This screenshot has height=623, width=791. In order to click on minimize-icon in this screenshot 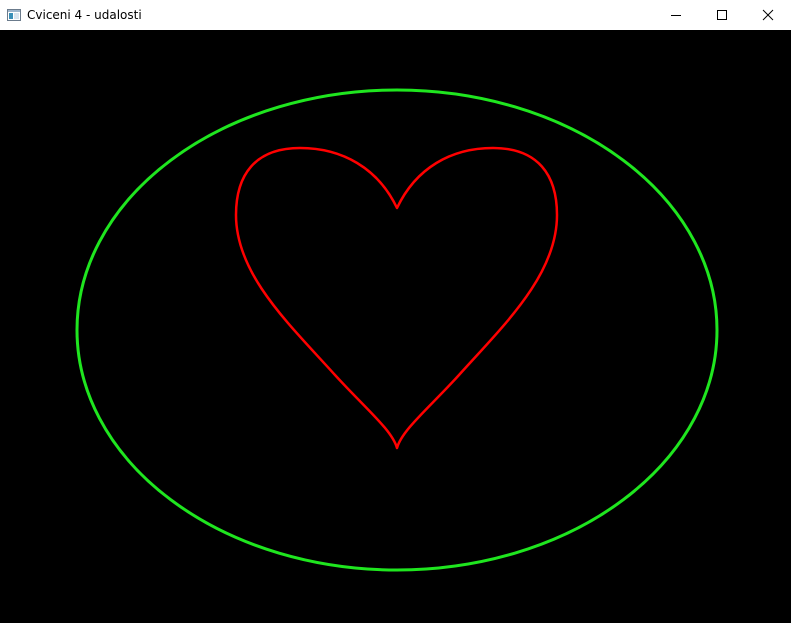, I will do `click(676, 15)`.